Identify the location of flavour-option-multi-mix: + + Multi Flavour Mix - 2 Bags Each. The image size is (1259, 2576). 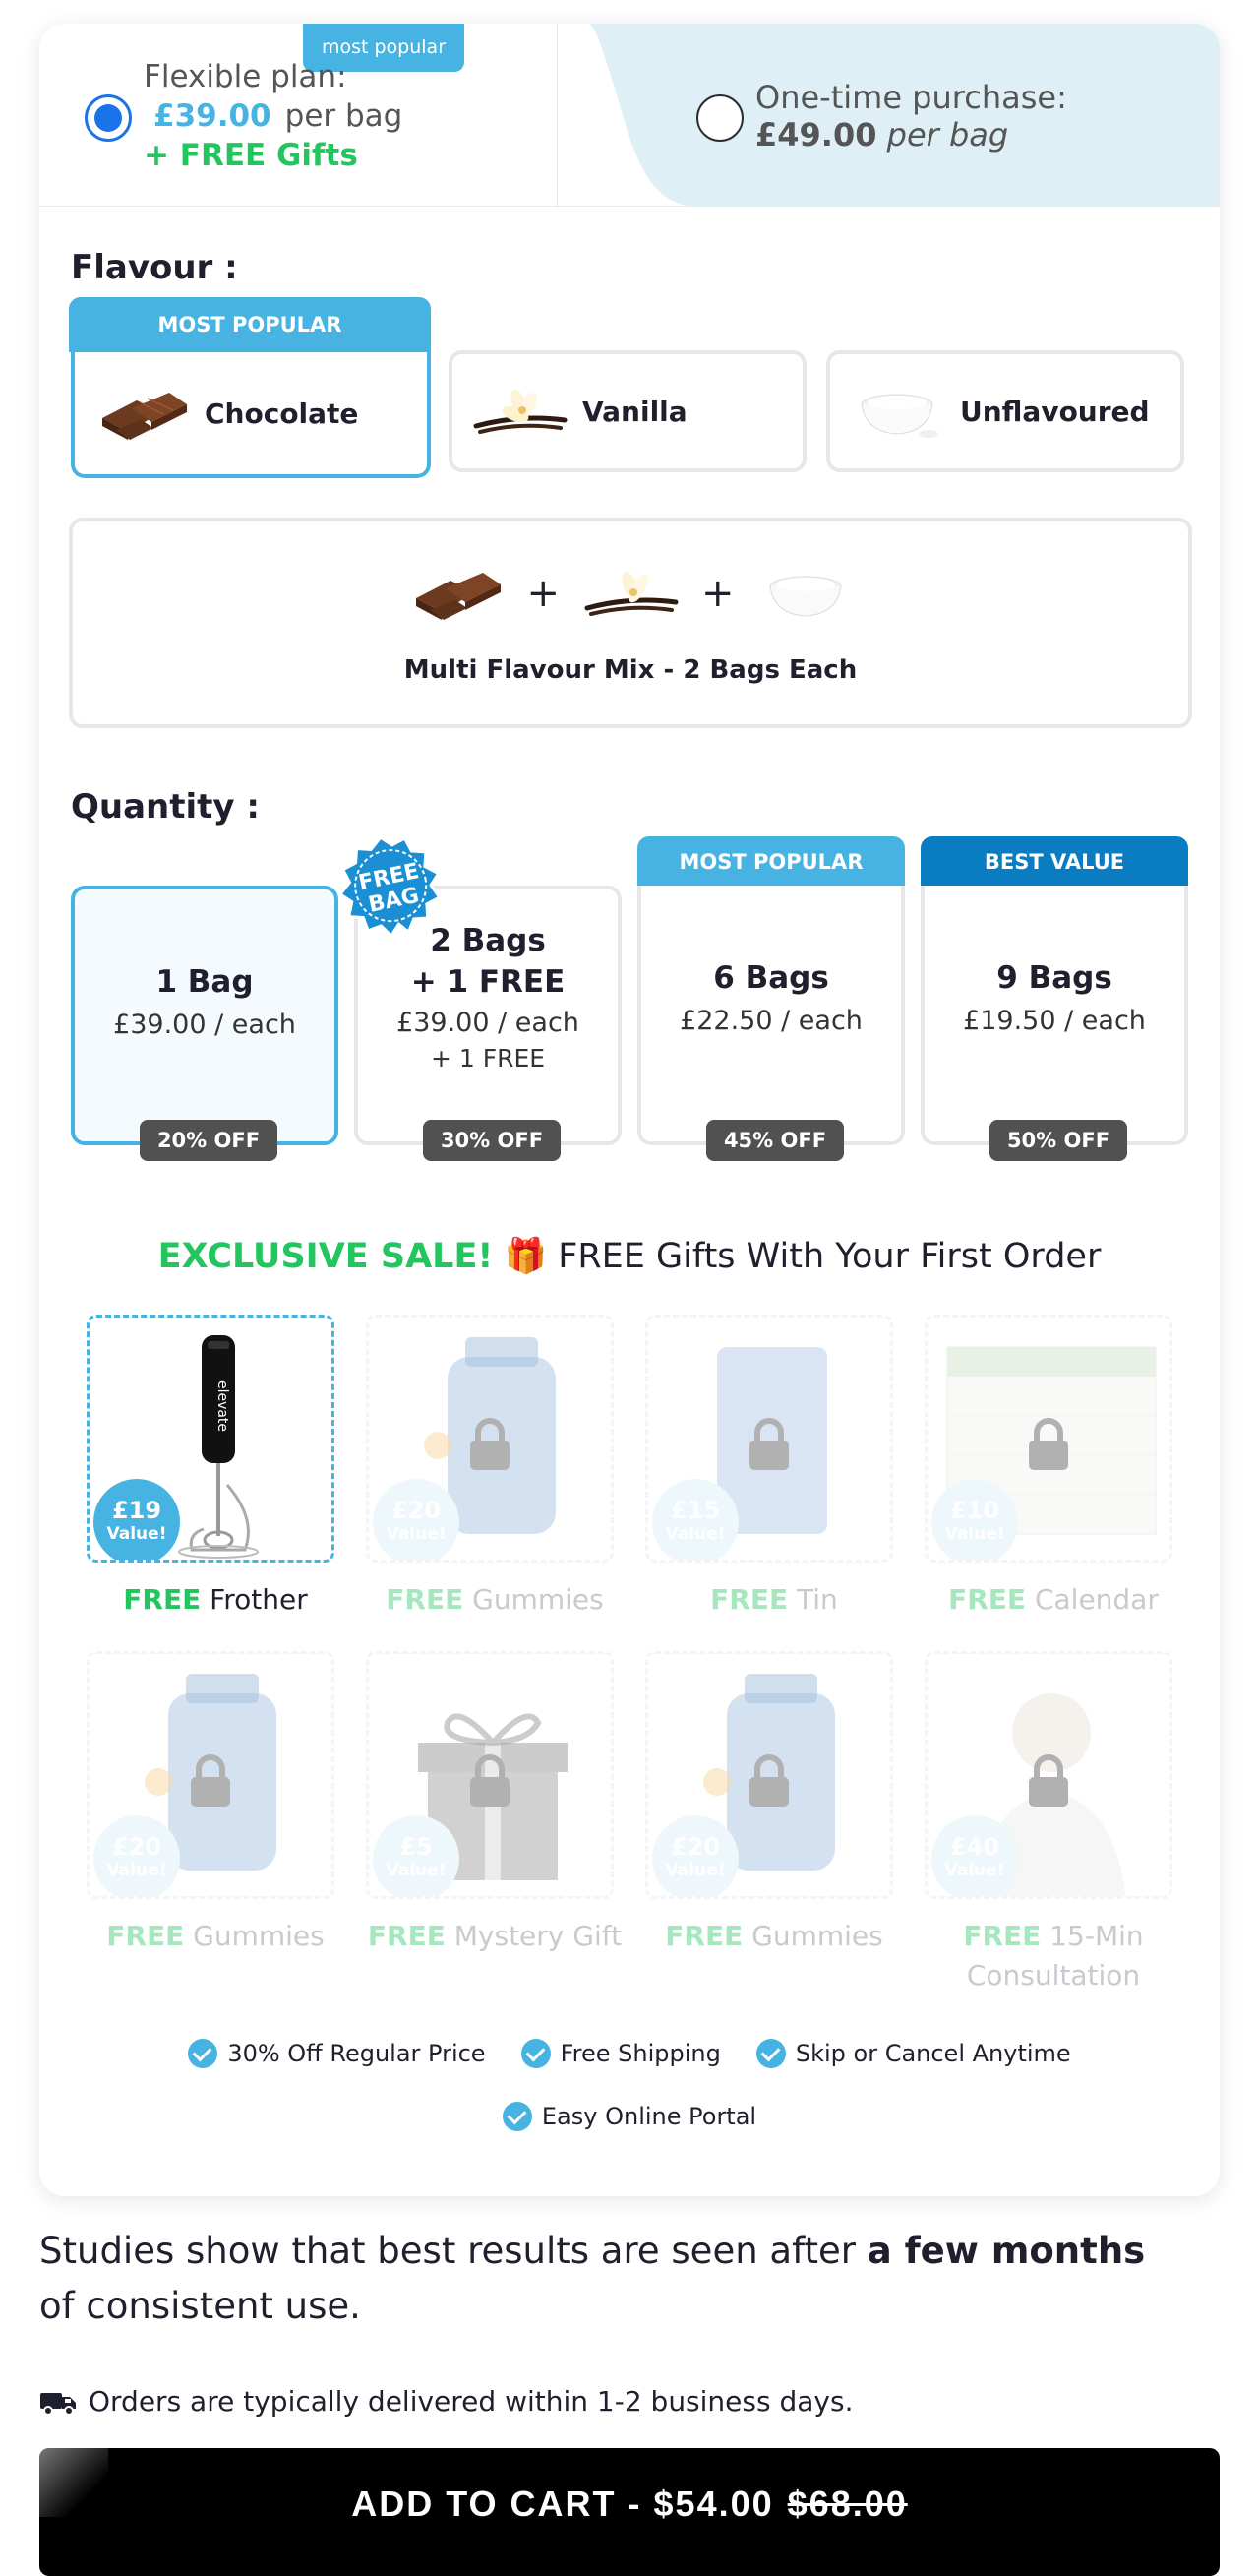
(630, 623).